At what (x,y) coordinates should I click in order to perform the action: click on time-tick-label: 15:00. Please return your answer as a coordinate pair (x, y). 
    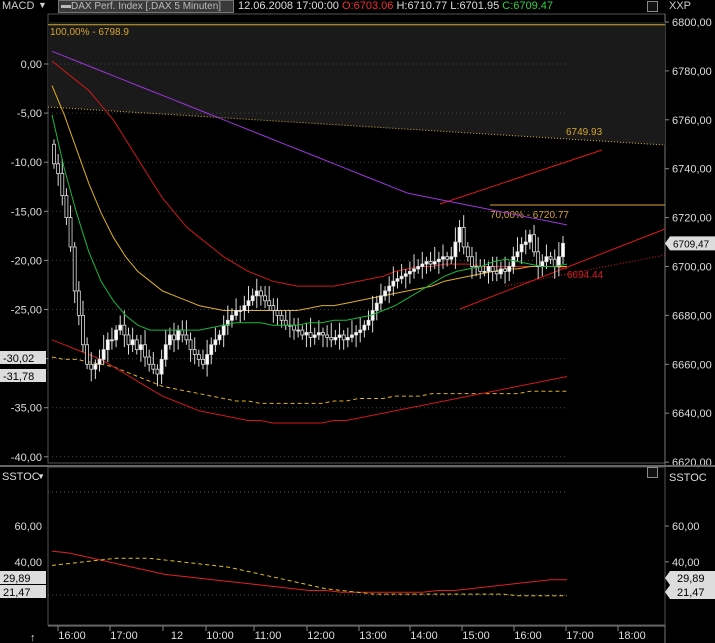
    Looking at the image, I should click on (476, 636).